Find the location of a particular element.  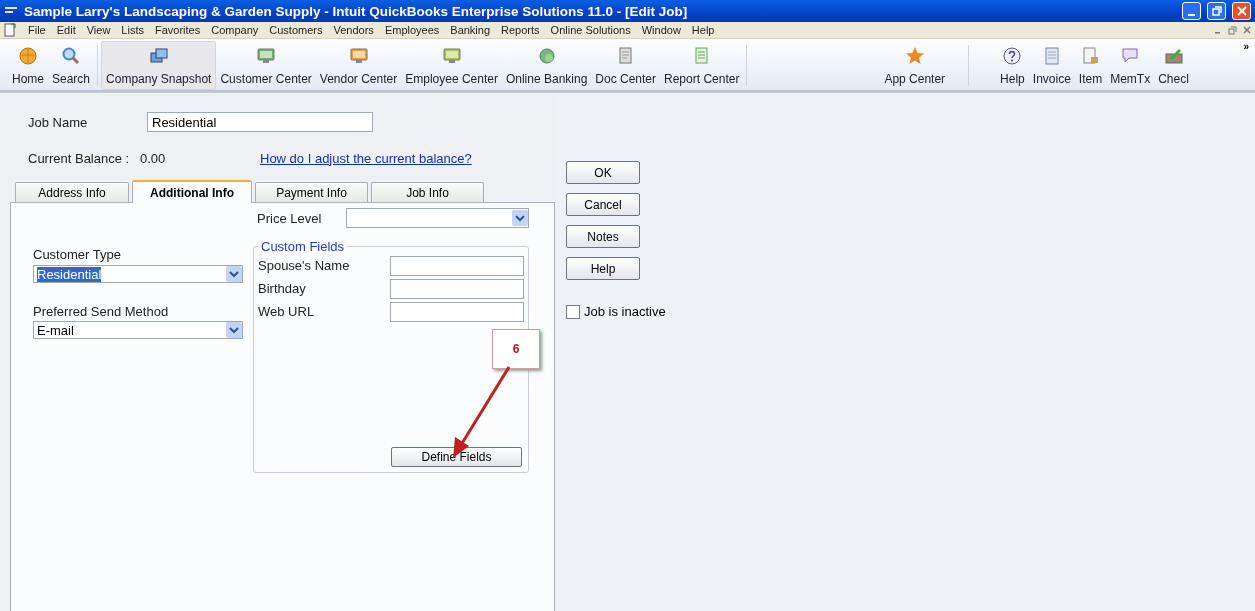

restore-button is located at coordinates (1216, 11).